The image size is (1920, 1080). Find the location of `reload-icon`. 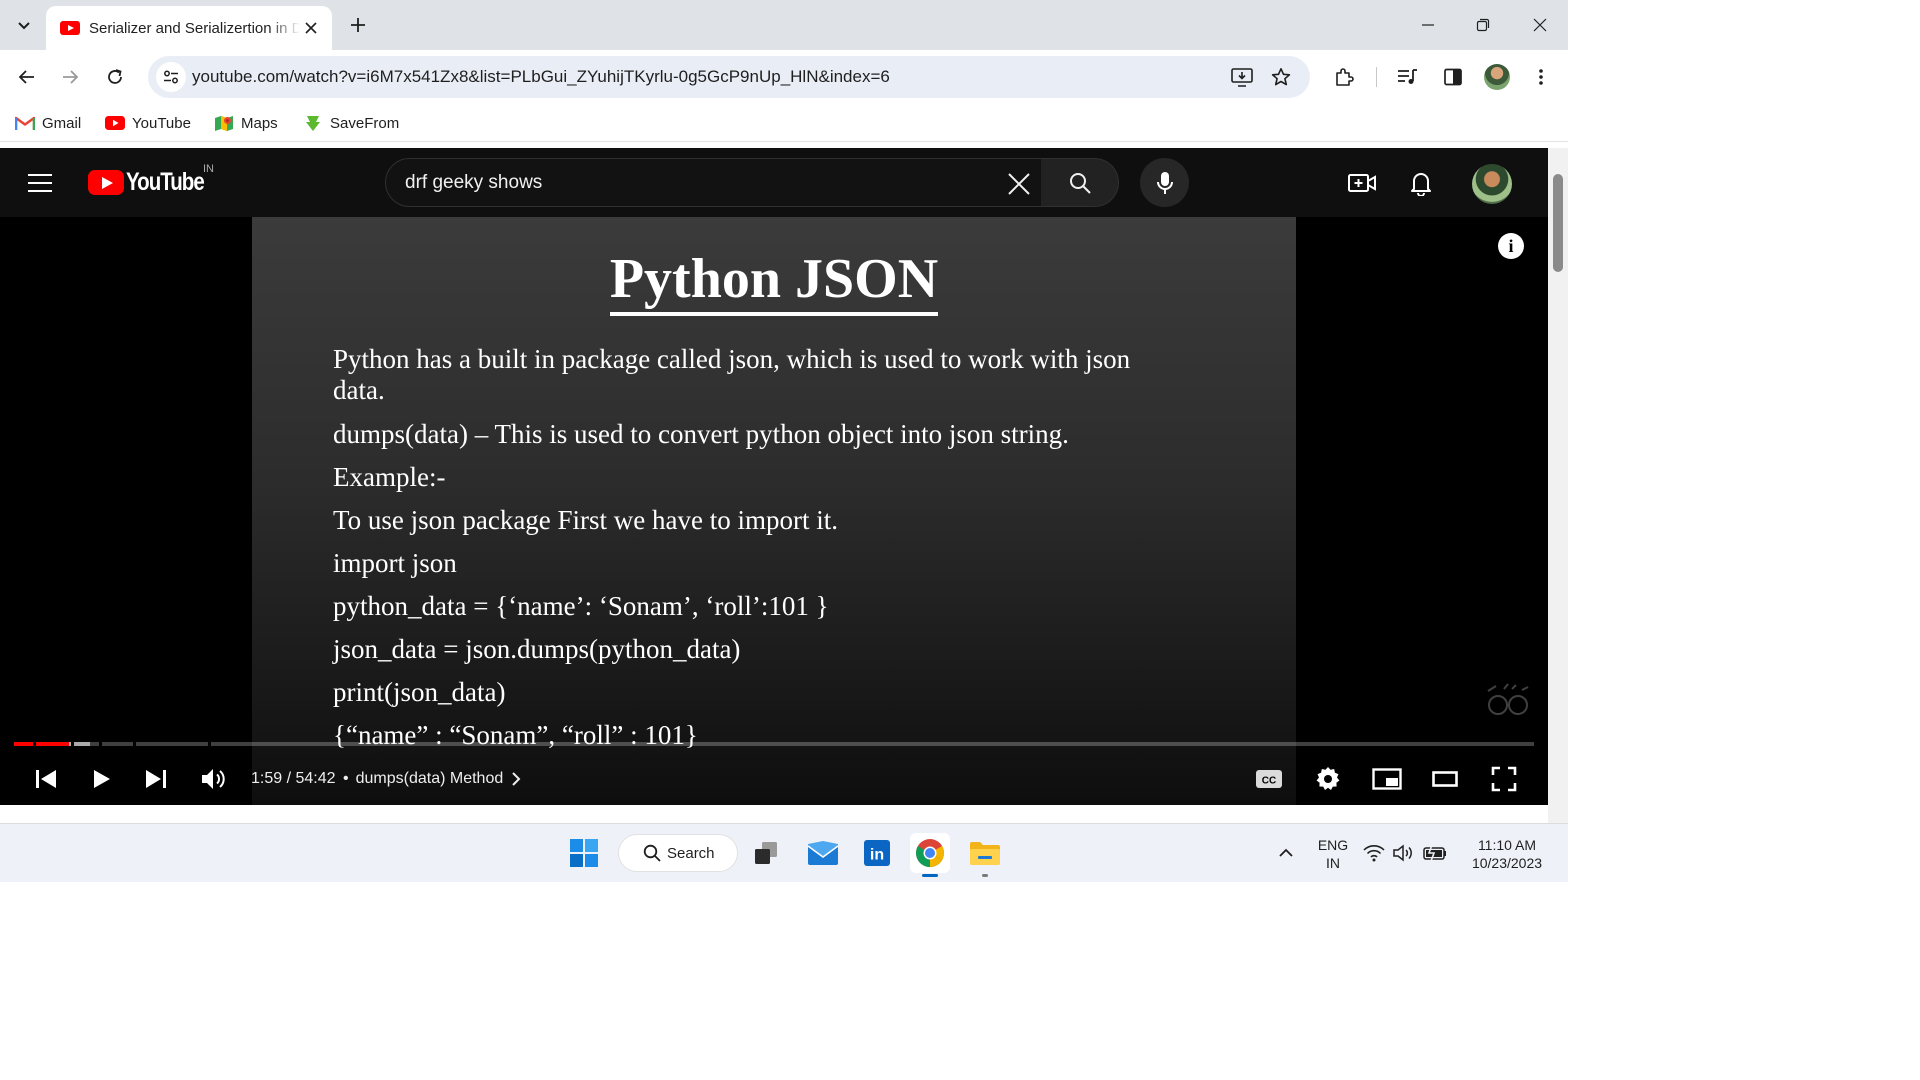

reload-icon is located at coordinates (115, 76).